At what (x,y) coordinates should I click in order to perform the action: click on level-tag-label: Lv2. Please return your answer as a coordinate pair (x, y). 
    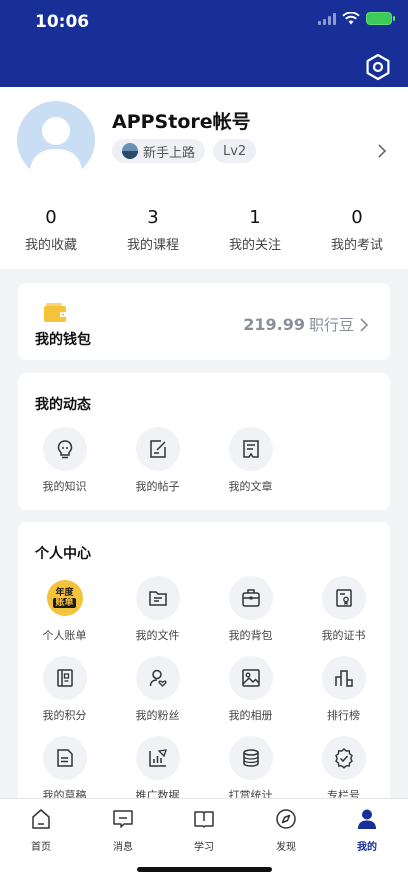
    Looking at the image, I should click on (235, 151).